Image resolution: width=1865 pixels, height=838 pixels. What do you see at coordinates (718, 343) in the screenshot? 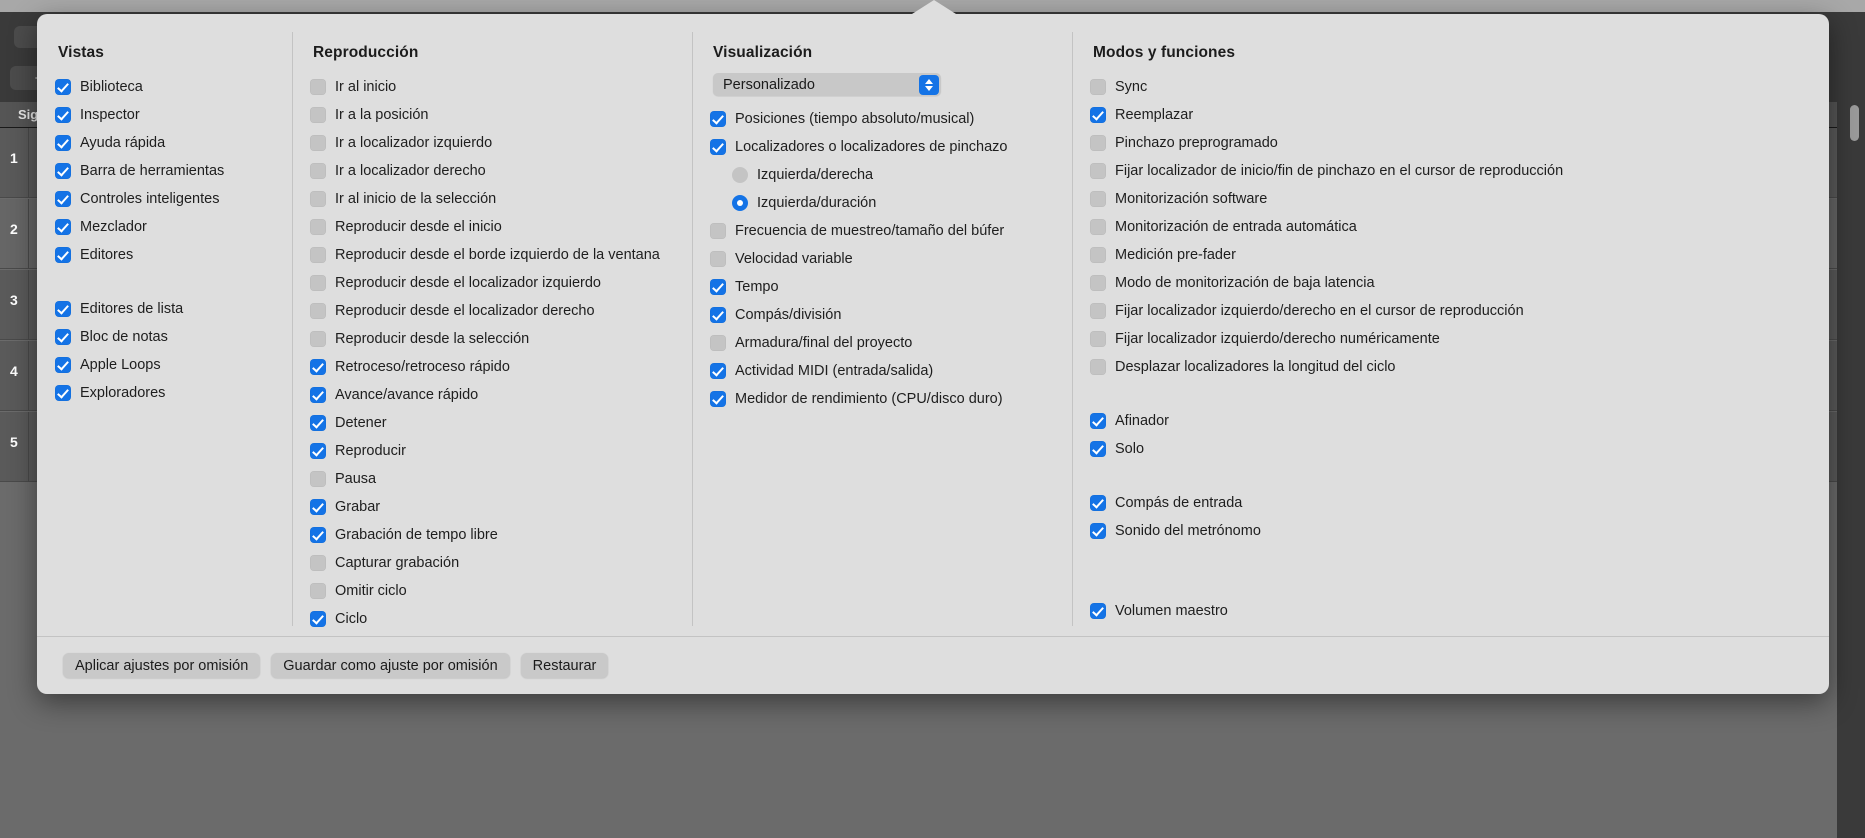
I see `checkbox-armadura-final-del-proyecto` at bounding box center [718, 343].